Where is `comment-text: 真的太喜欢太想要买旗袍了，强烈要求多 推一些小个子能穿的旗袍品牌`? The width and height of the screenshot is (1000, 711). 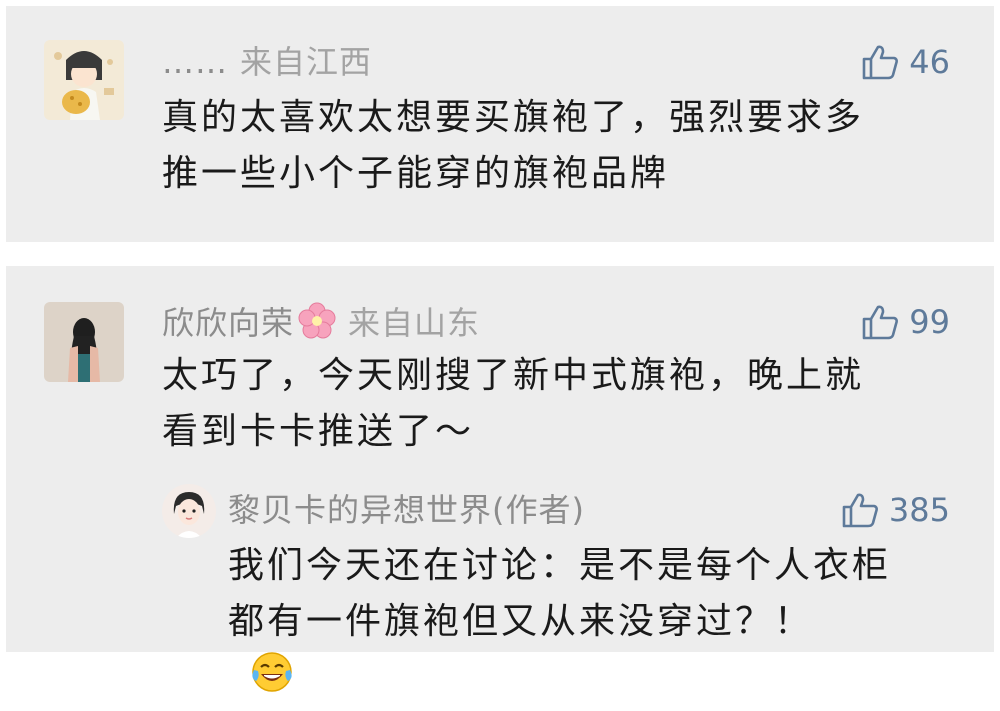
comment-text: 真的太喜欢太想要买旗袍了，强烈要求多 推一些小个子能穿的旗袍品牌 is located at coordinates (513, 146).